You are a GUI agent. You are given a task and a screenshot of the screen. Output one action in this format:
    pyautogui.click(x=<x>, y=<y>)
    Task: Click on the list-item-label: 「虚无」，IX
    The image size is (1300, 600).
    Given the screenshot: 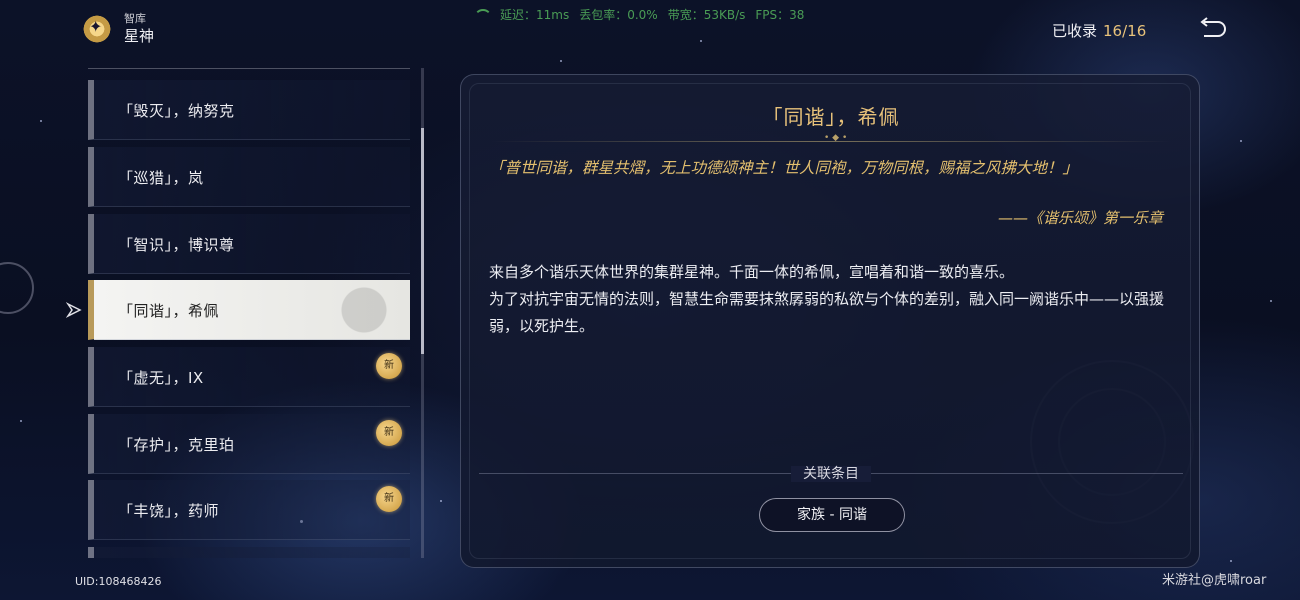 What is the action you would take?
    pyautogui.click(x=161, y=378)
    